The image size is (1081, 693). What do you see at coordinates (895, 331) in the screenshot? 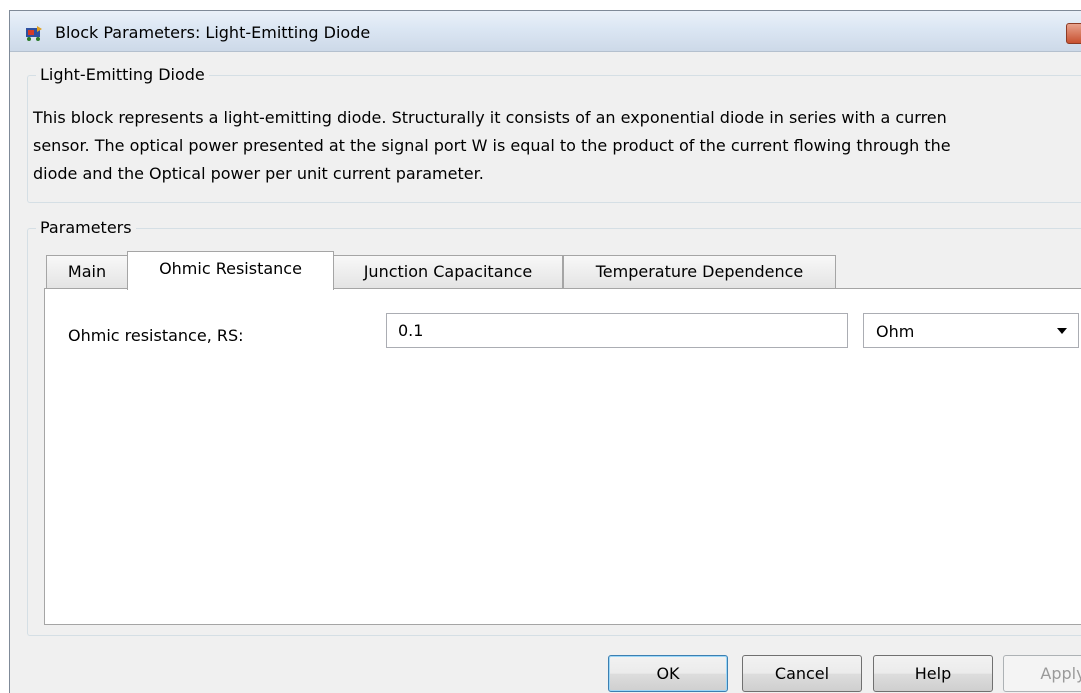
I see `unit-value: Ohm` at bounding box center [895, 331].